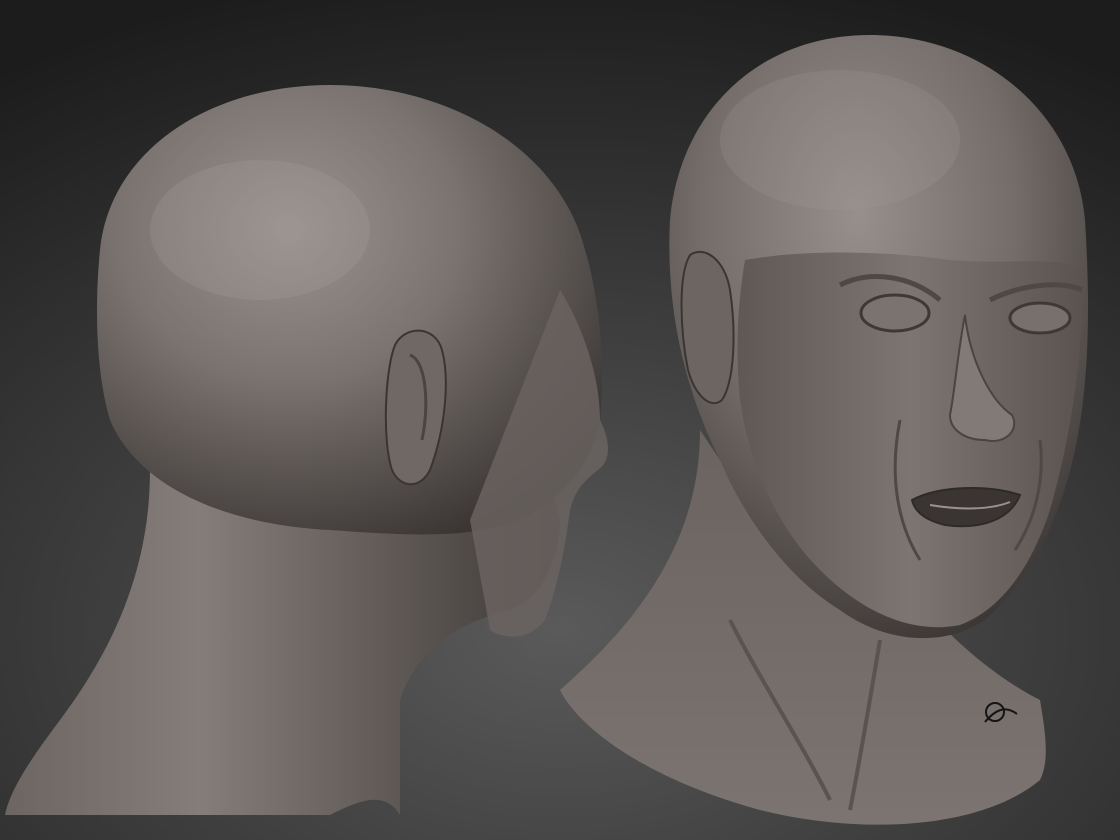 This screenshot has height=840, width=1120. I want to click on eye-left, so click(895, 313).